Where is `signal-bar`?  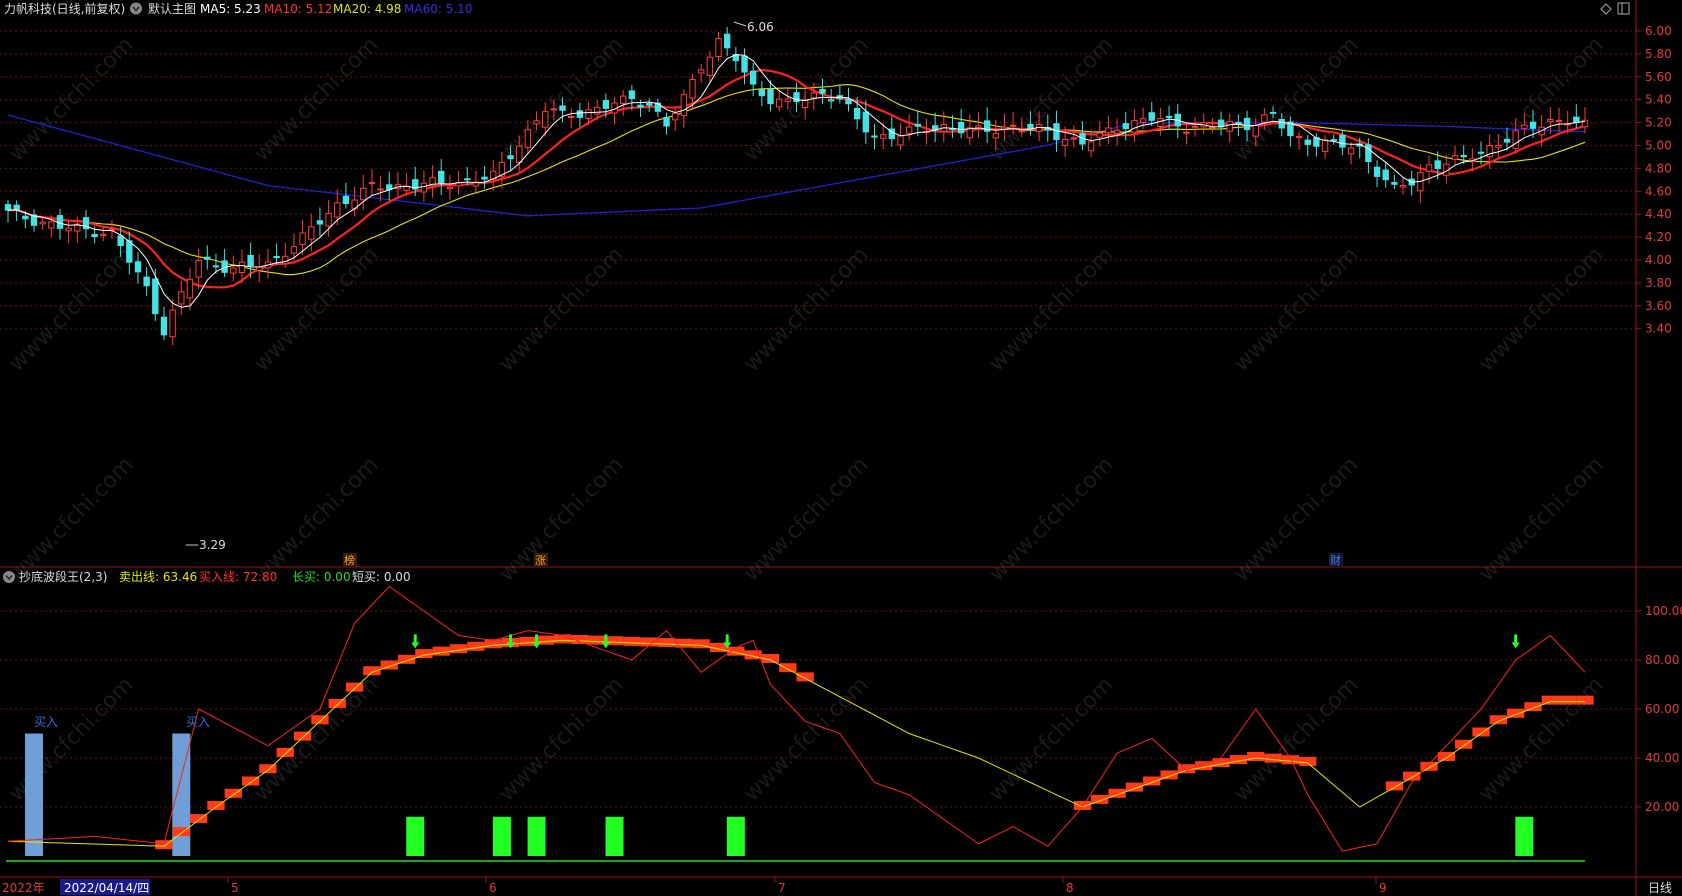
signal-bar is located at coordinates (614, 836).